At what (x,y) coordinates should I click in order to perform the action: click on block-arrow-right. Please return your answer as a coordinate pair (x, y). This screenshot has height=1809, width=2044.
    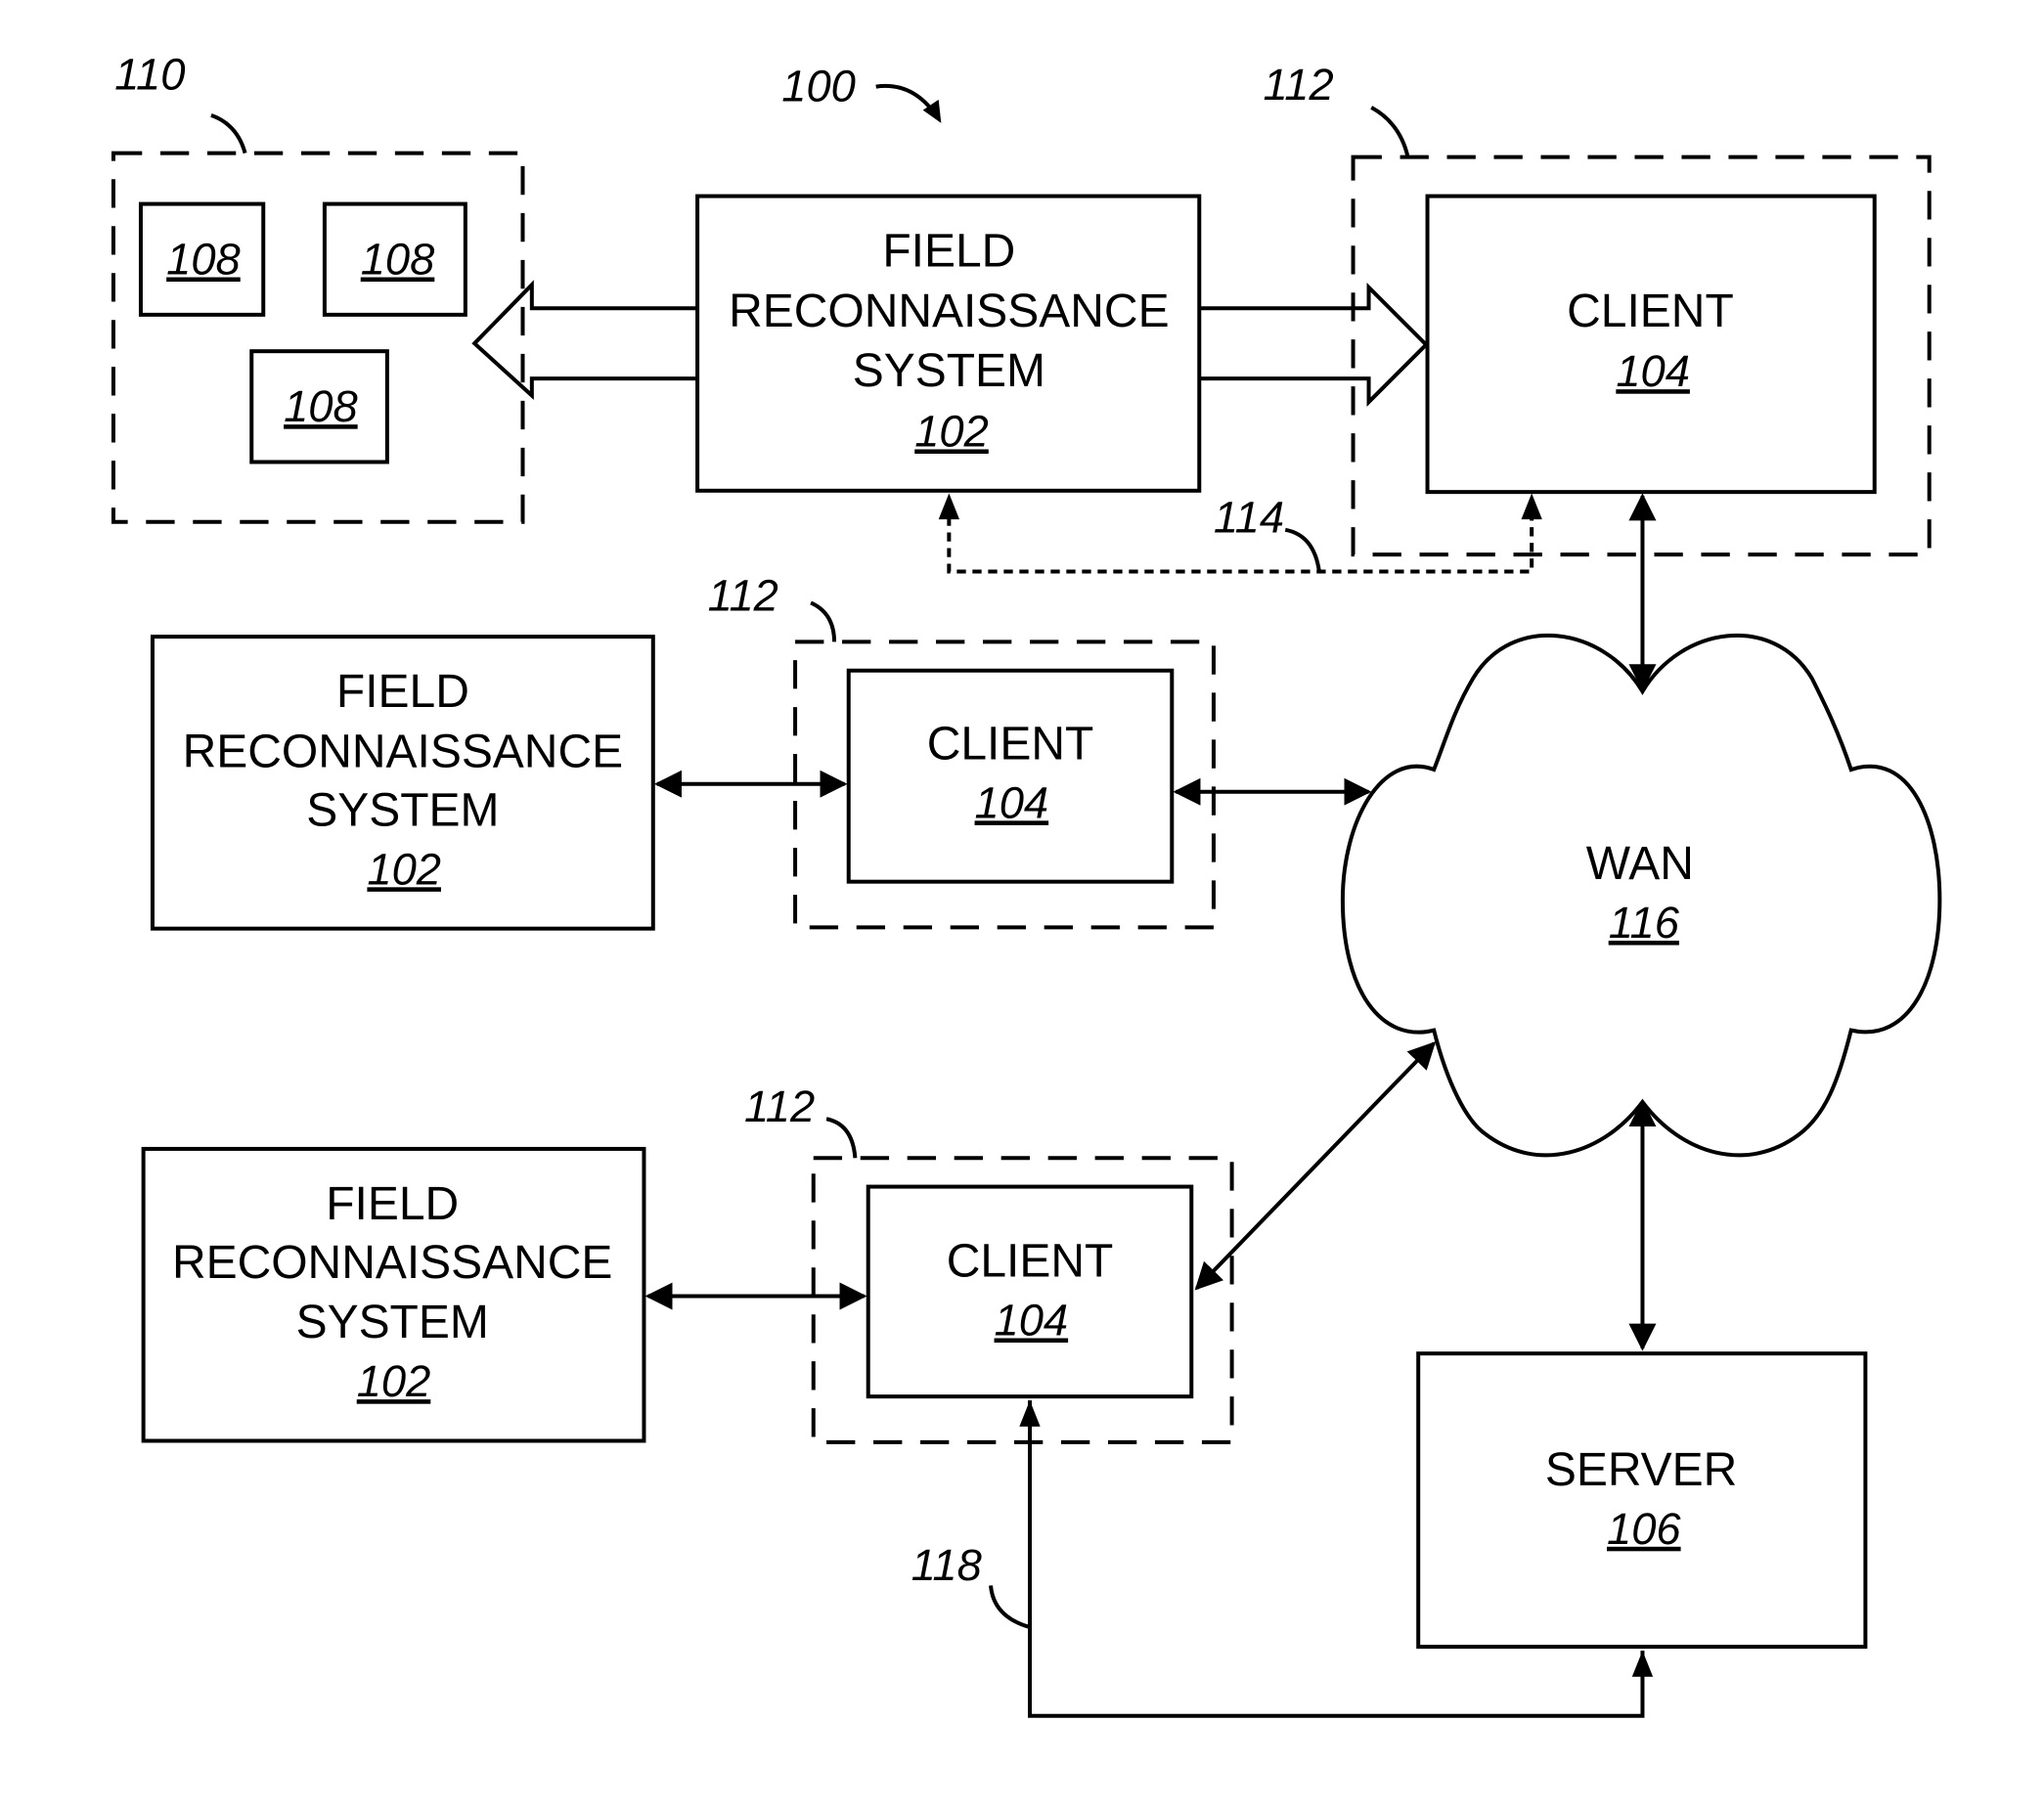
    Looking at the image, I should click on (1314, 345).